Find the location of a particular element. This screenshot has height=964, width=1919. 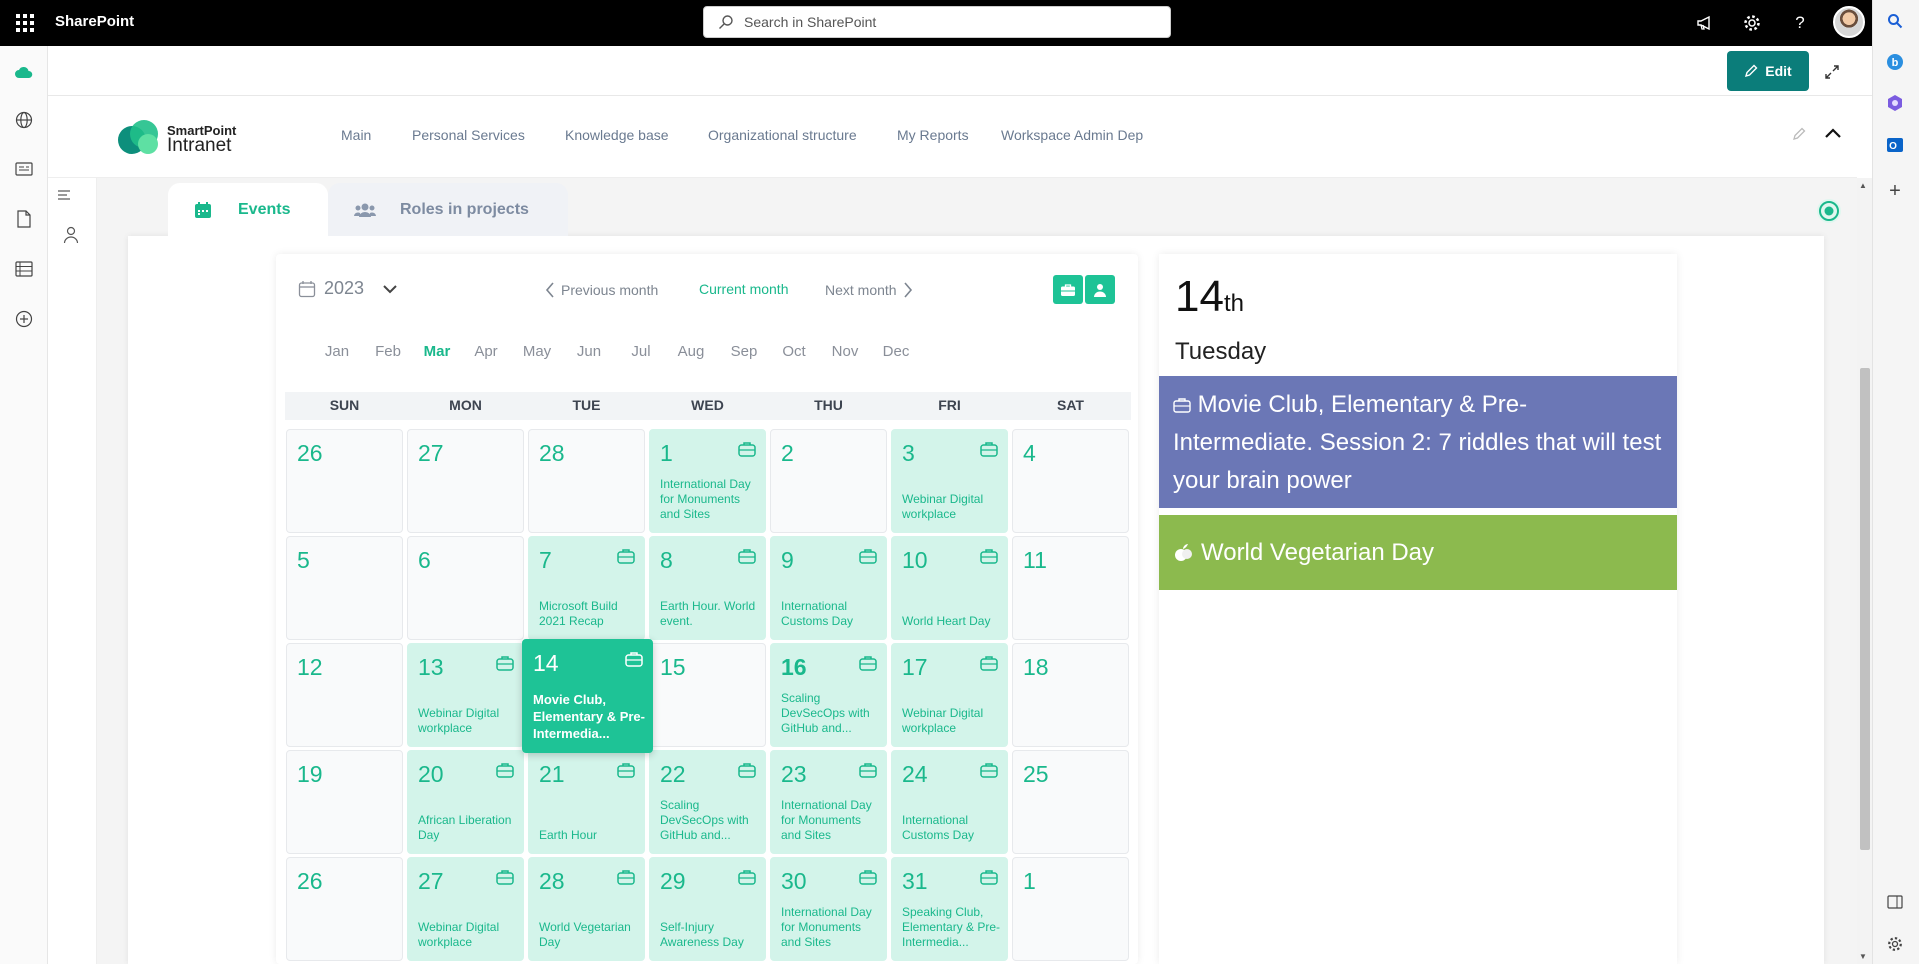

month-oct: Oct is located at coordinates (794, 351).